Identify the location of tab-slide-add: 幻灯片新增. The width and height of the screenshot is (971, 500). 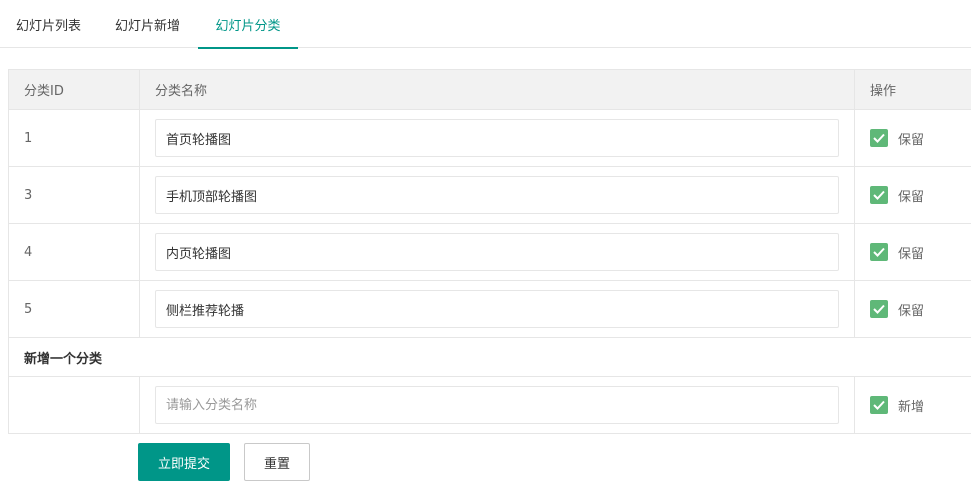
(147, 24).